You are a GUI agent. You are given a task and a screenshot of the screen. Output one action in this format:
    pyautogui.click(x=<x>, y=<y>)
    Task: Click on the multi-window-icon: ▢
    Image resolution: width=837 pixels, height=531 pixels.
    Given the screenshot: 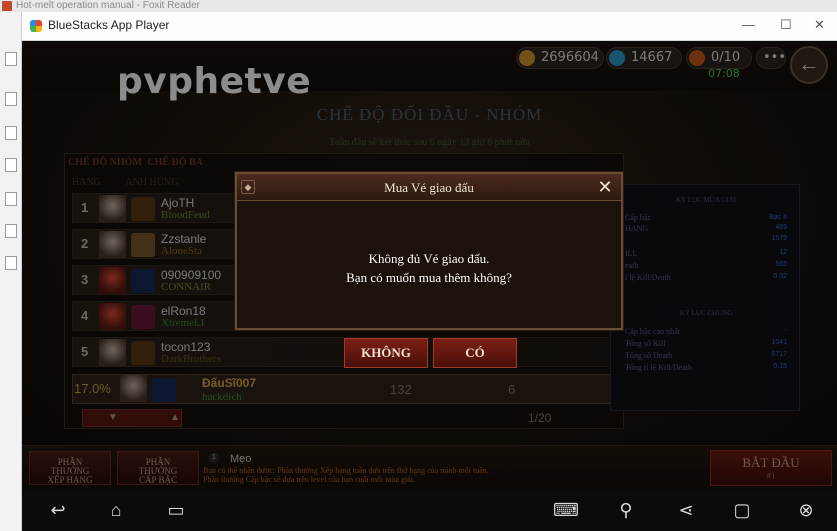 What is the action you would take?
    pyautogui.click(x=742, y=510)
    